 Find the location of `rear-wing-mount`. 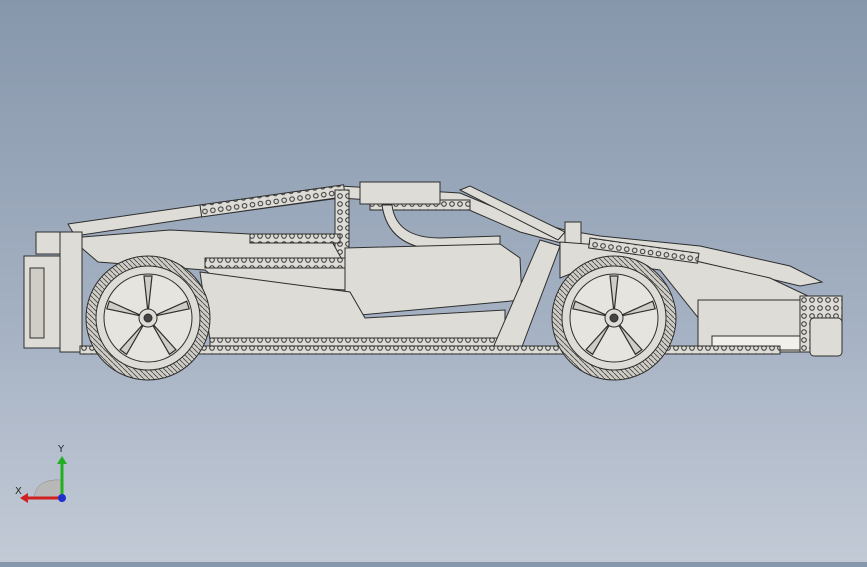

rear-wing-mount is located at coordinates (48, 243).